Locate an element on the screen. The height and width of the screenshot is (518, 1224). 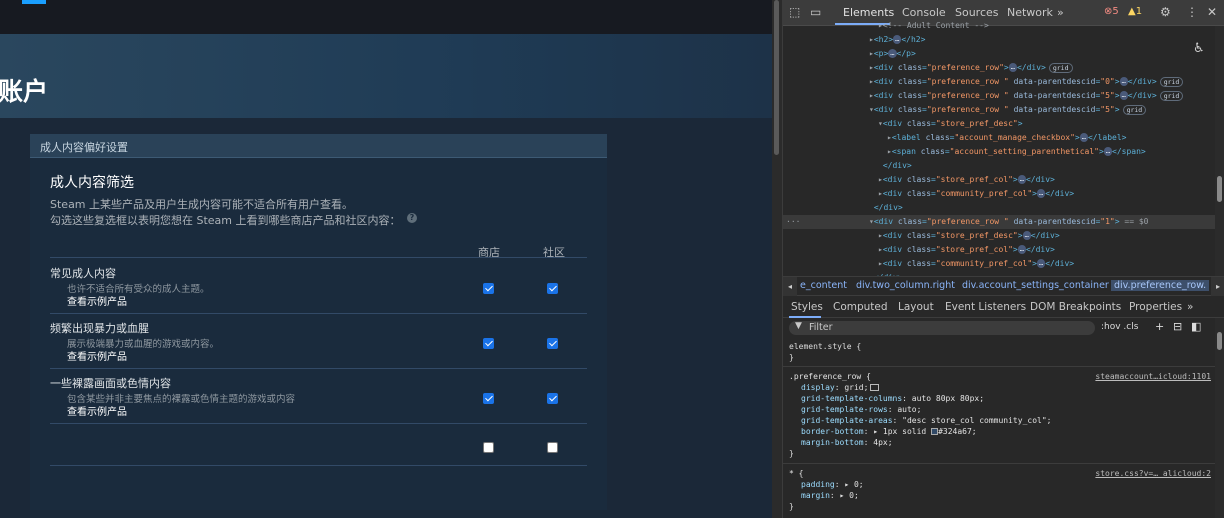
warning-count-badge: ▲1 is located at coordinates (1135, 11).